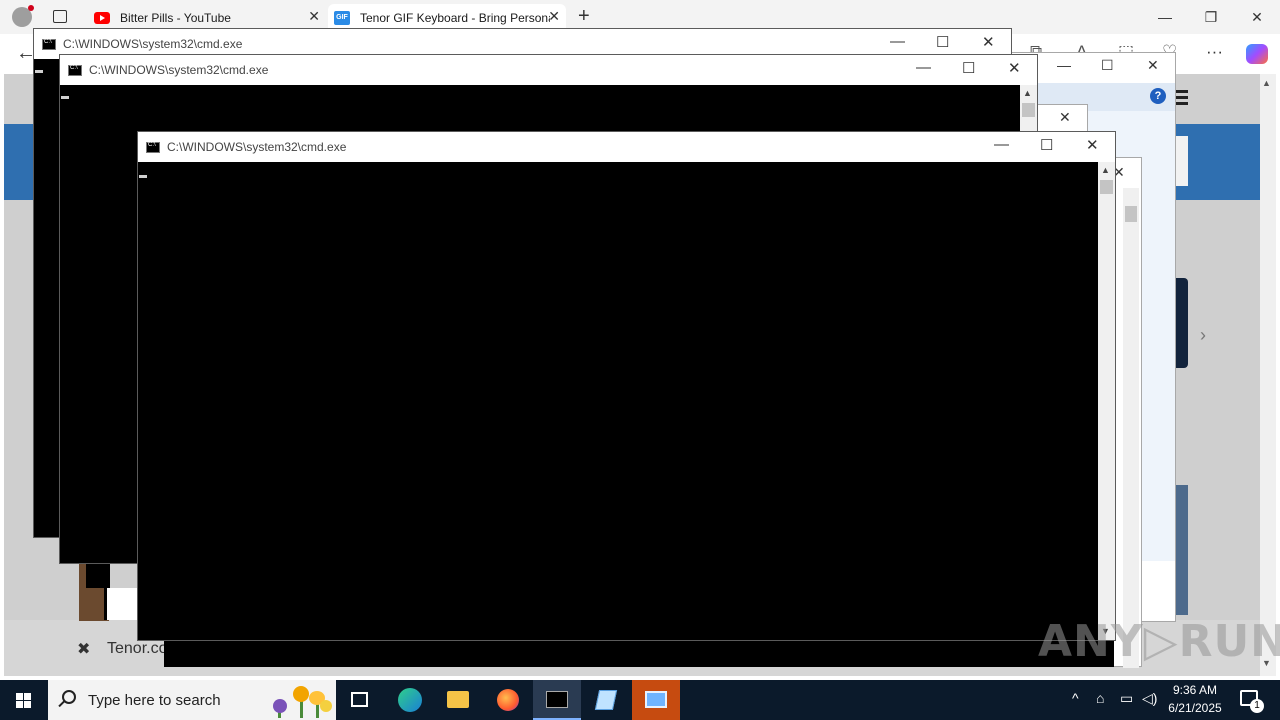 The width and height of the screenshot is (1280, 720). Describe the element at coordinates (342, 17) in the screenshot. I see `gif-icon: GIF` at that location.